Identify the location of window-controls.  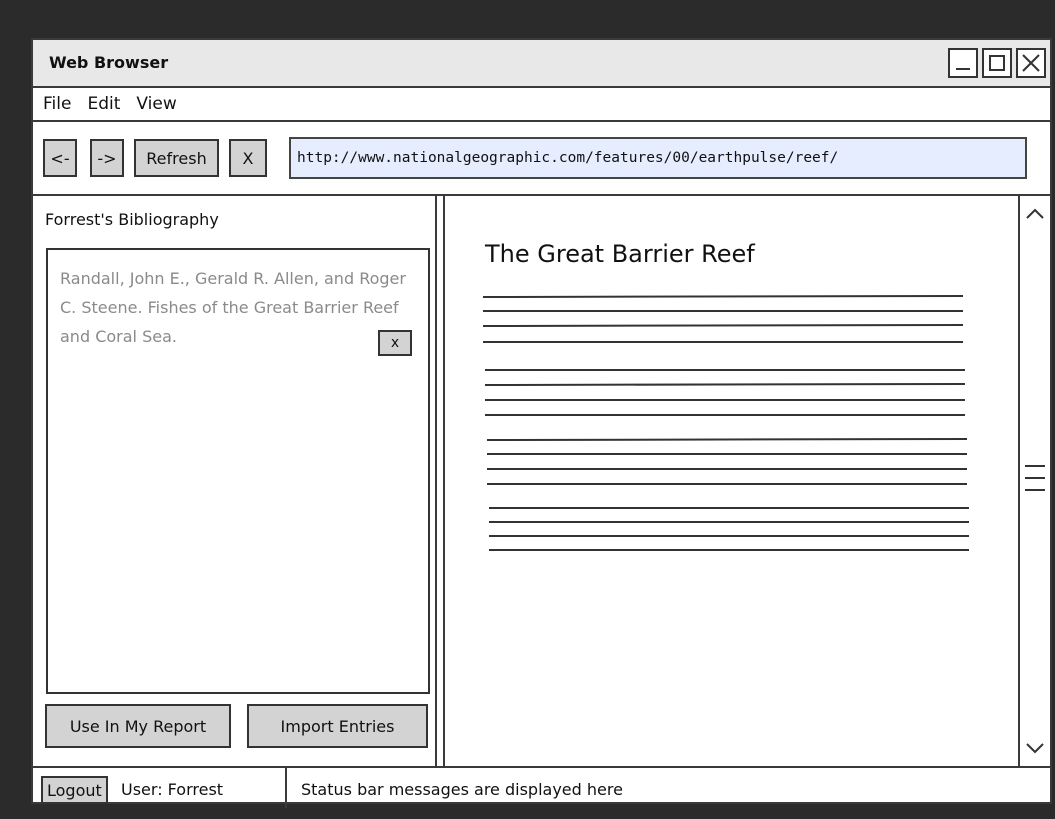
(997, 63).